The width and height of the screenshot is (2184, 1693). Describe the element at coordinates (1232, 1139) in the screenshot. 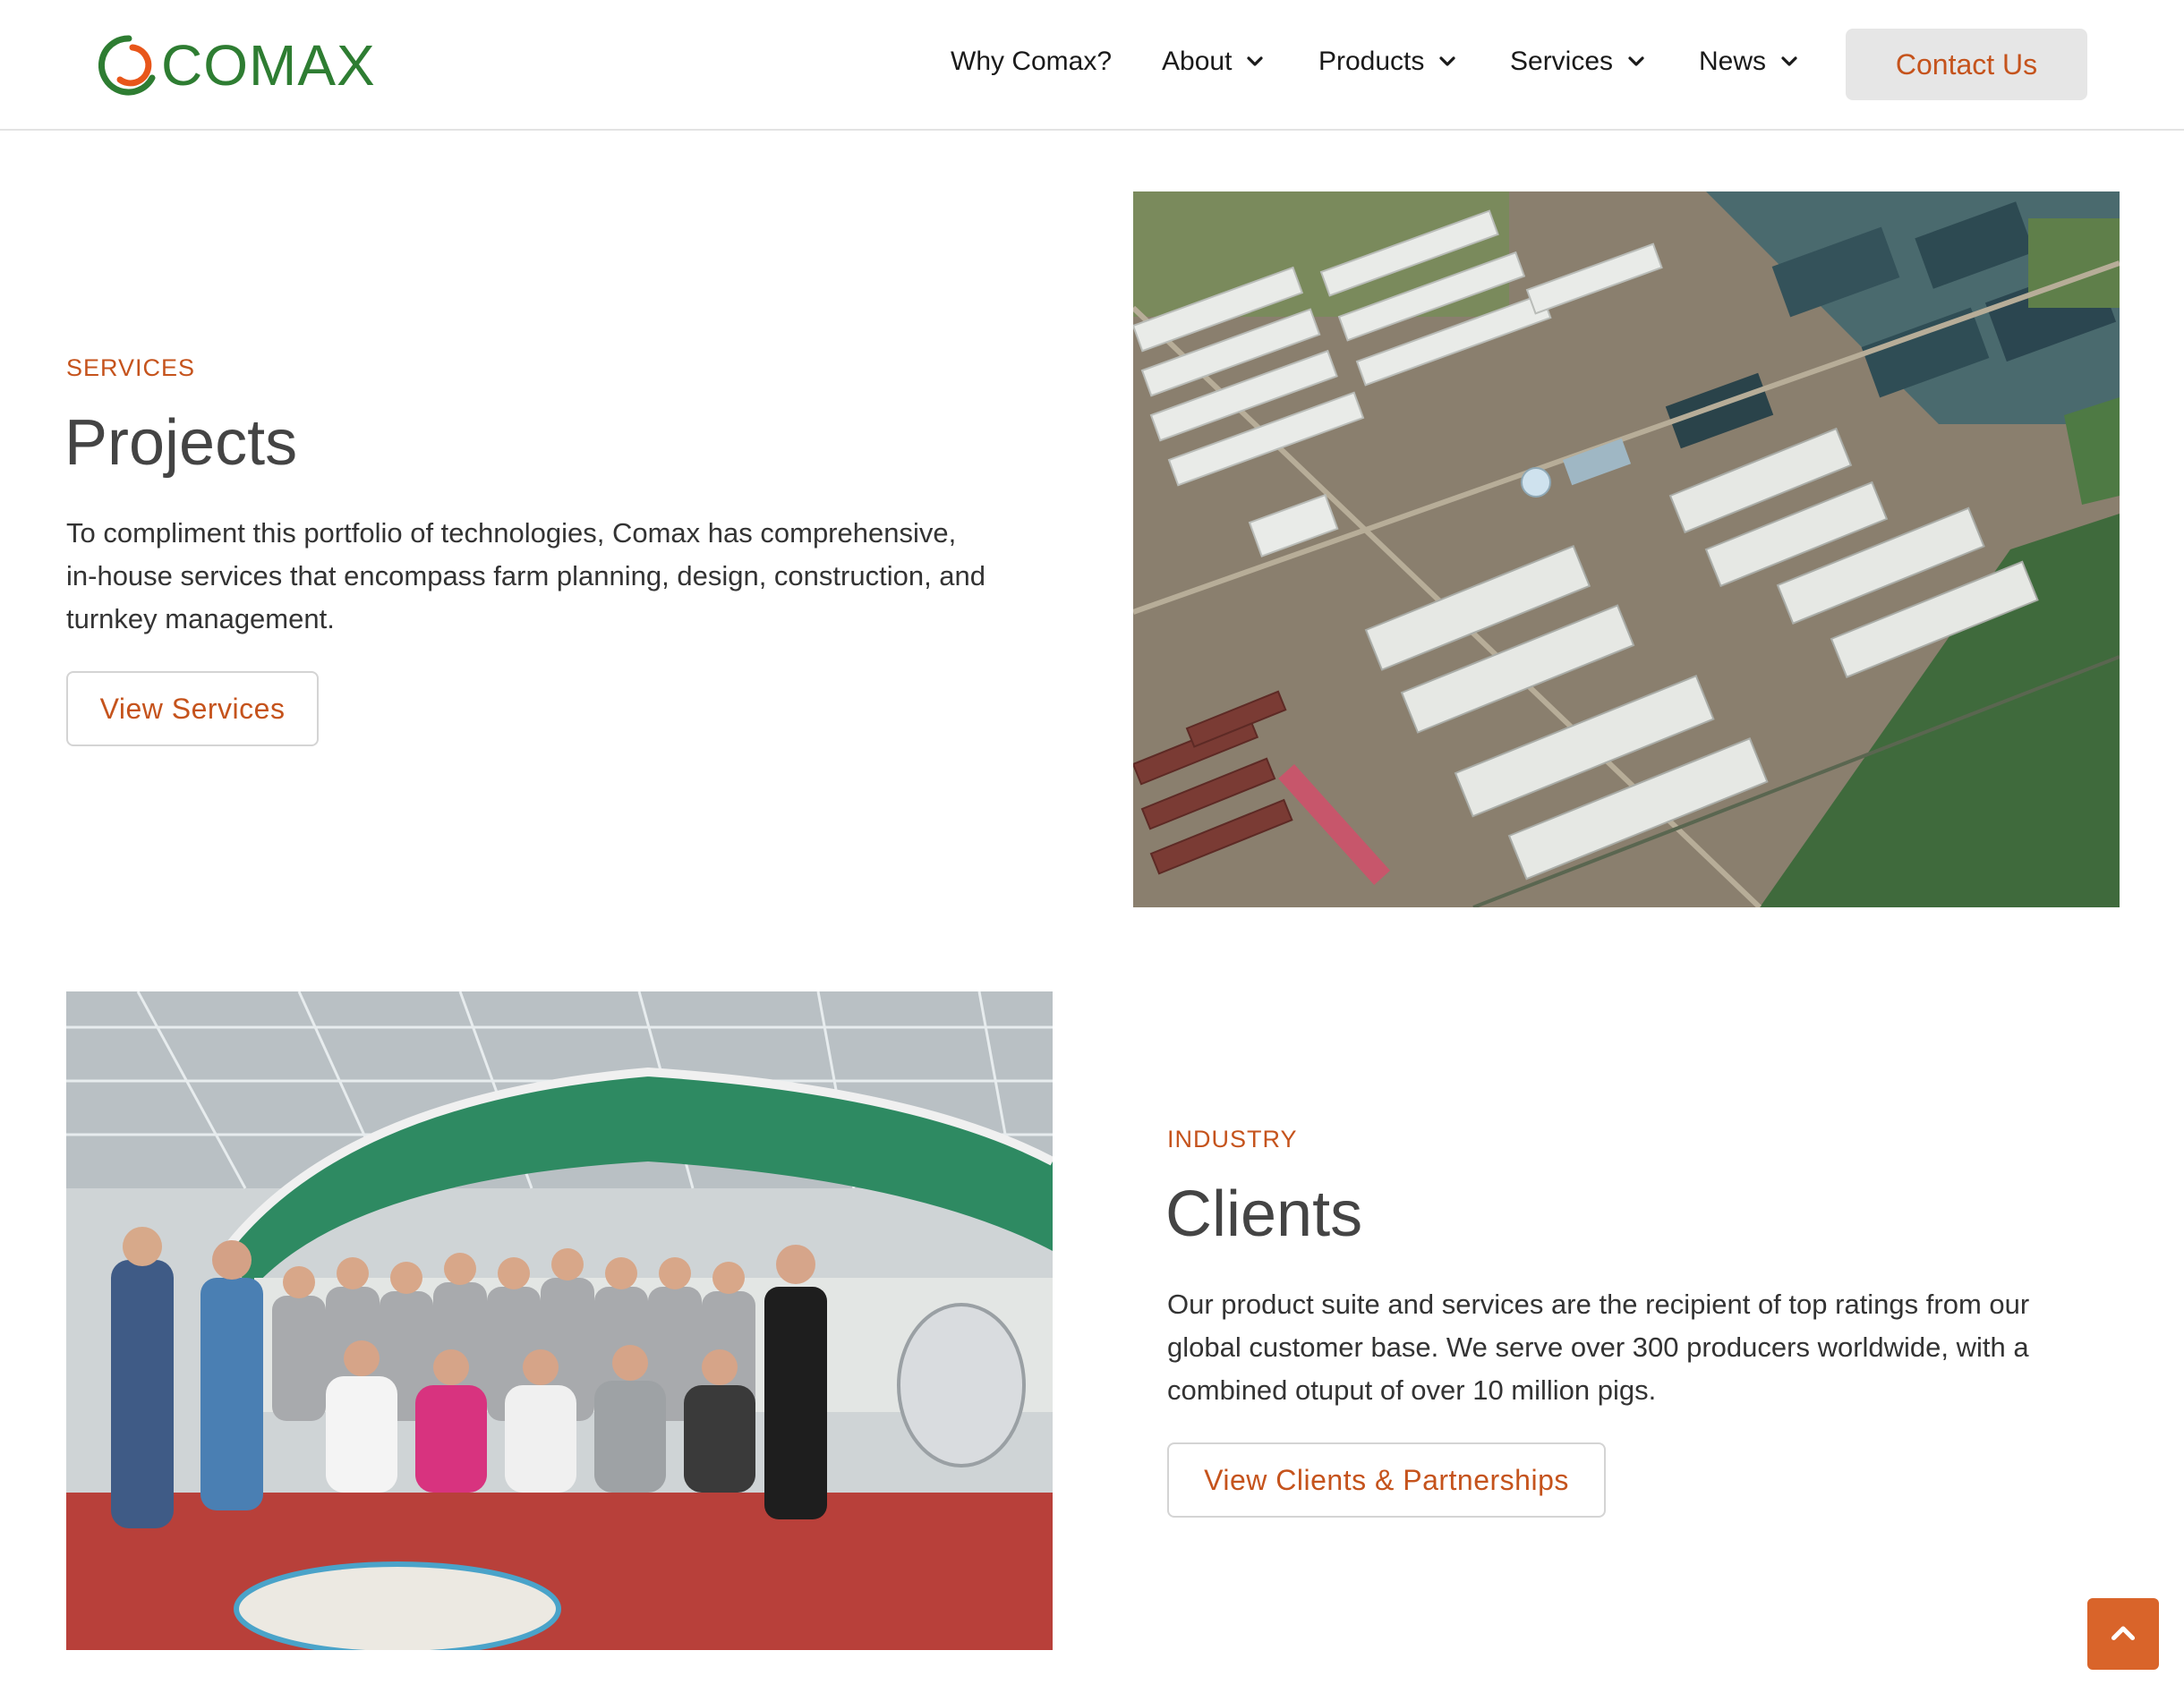

I see `clients-eyebrow: INDUSTRY` at that location.